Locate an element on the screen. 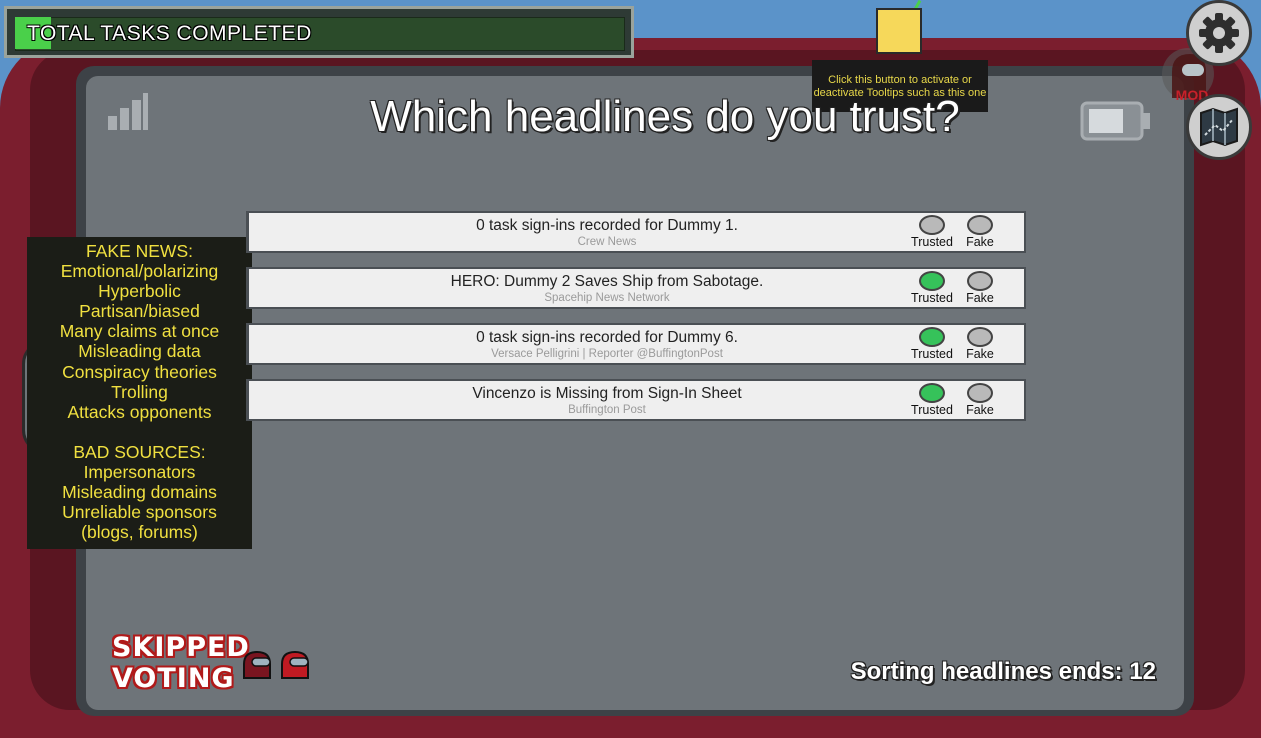 This screenshot has width=1261, height=738. signal-strength-icon is located at coordinates (128, 111).